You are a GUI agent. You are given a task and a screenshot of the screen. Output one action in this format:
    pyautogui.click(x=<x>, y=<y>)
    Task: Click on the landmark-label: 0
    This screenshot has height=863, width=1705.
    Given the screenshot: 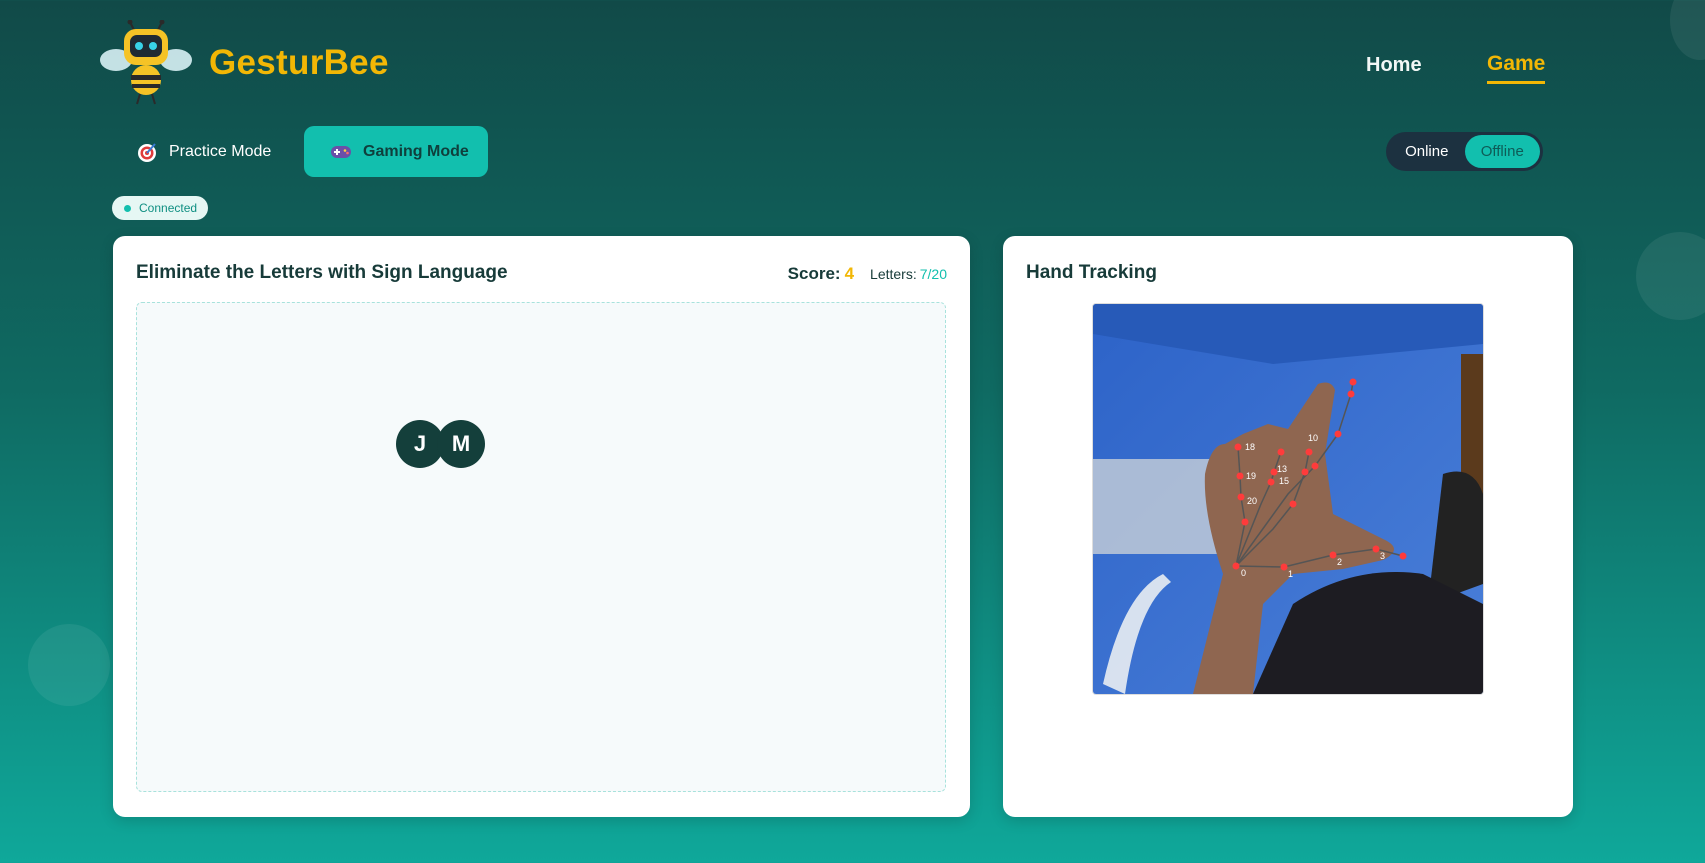 What is the action you would take?
    pyautogui.click(x=1243, y=573)
    